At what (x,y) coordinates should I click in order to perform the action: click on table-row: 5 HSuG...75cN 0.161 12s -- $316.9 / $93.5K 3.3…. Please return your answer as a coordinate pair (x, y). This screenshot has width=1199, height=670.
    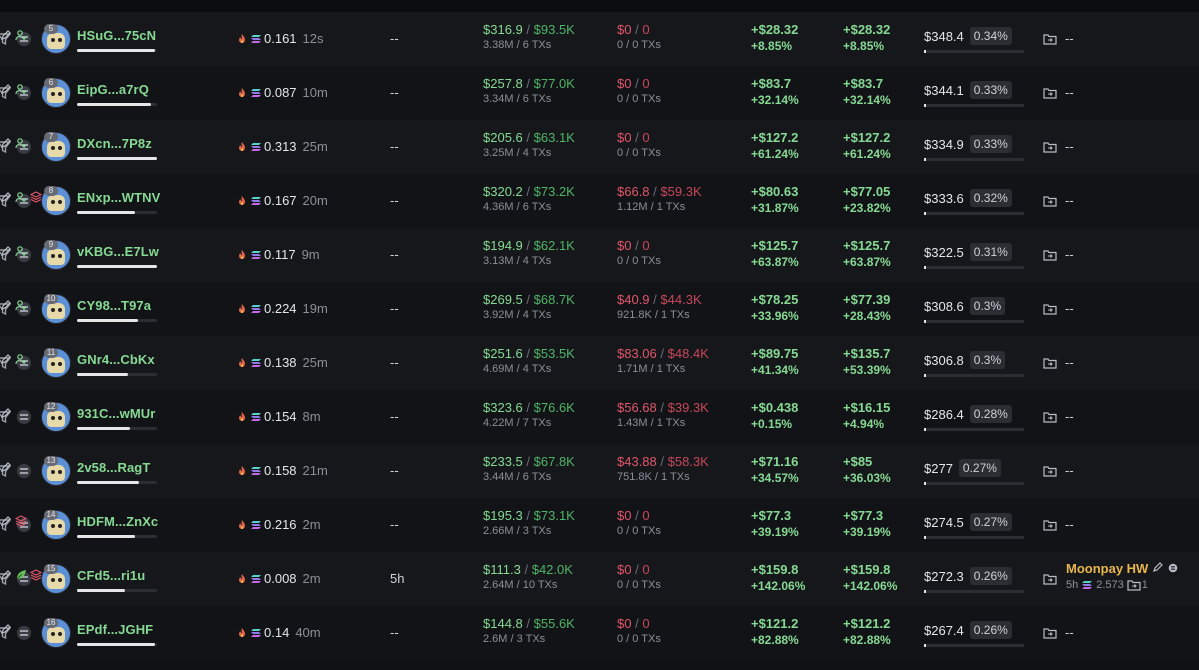
    Looking at the image, I should click on (599, 39).